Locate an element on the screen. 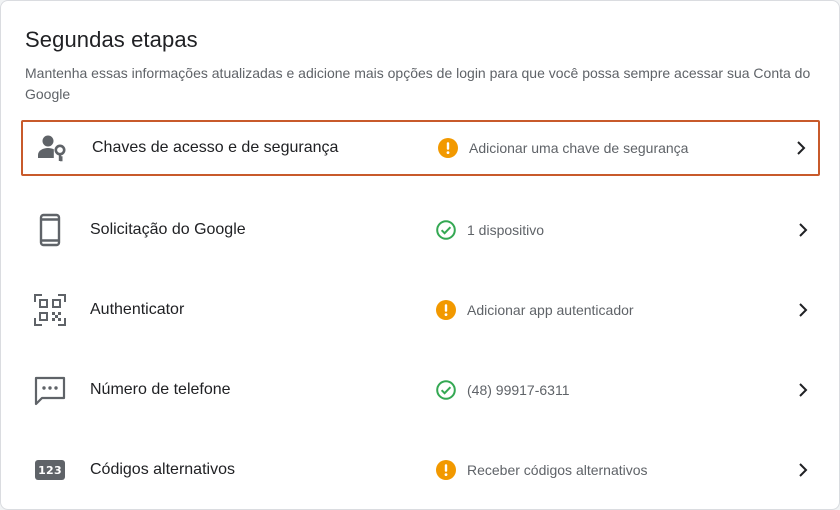 Image resolution: width=840 pixels, height=510 pixels. row-authenticator: Authenticator Adicionar app autenticador is located at coordinates (420, 310).